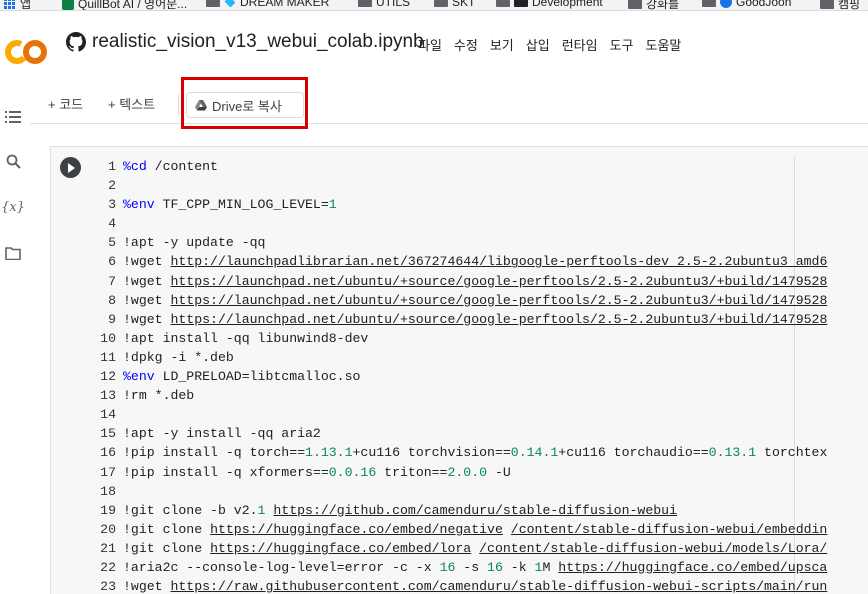 The height and width of the screenshot is (594, 868). I want to click on code-token: -k, so click(518, 567).